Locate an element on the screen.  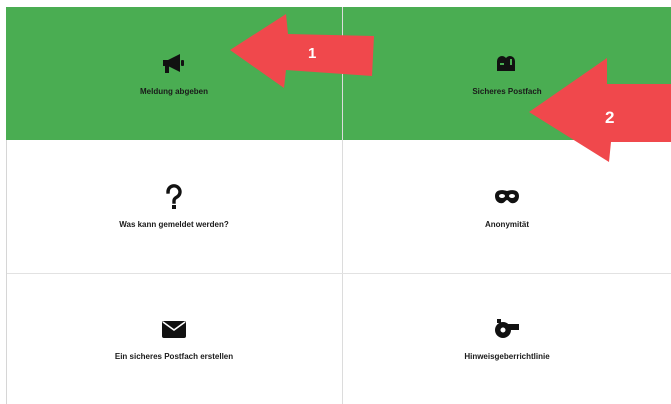
grid-left-border is located at coordinates (6, 272).